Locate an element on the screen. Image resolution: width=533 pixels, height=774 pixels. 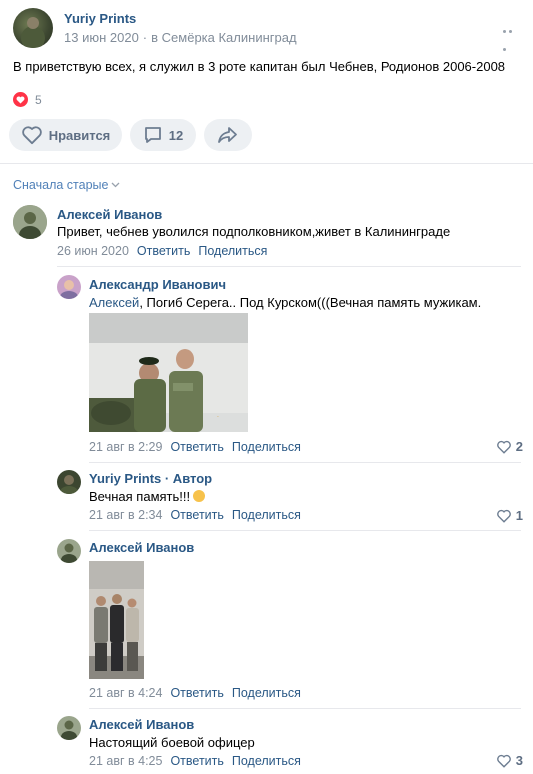
comments-count: 12 is located at coordinates (176, 135).